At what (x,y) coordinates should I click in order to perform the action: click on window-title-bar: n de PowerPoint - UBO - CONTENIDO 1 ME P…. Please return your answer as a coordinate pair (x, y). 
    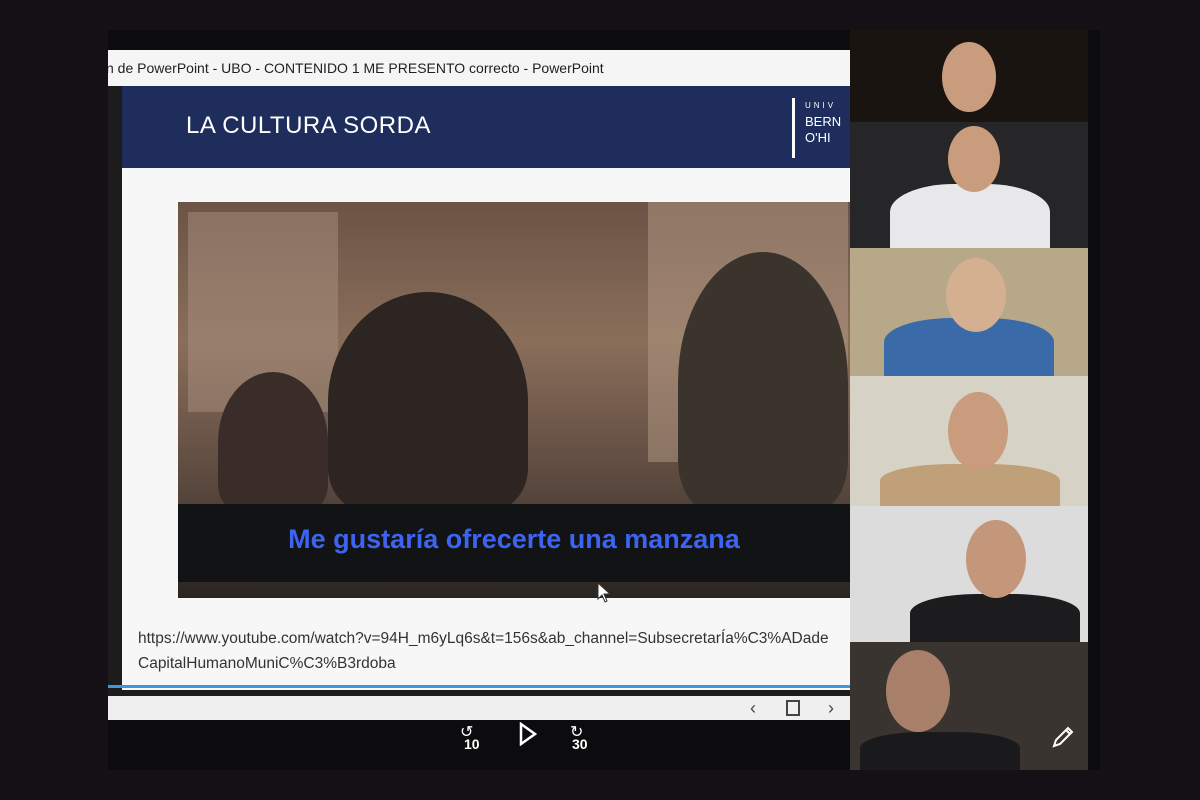
    Looking at the image, I should click on (479, 68).